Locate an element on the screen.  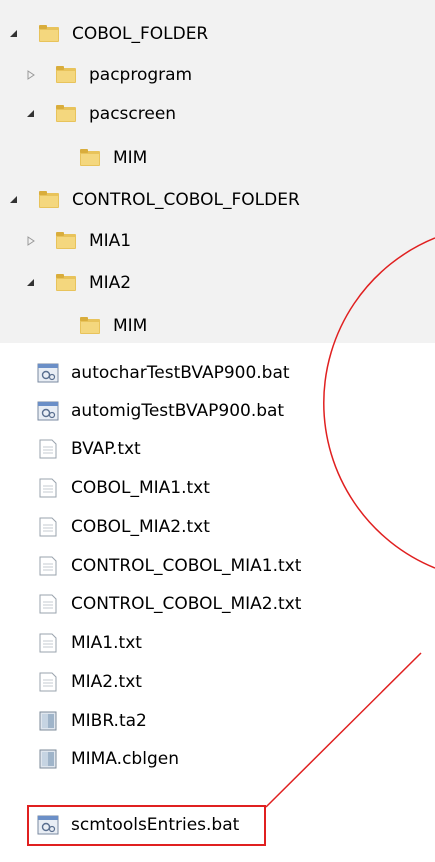
file-row: MIA2.txt is located at coordinates (89, 682).